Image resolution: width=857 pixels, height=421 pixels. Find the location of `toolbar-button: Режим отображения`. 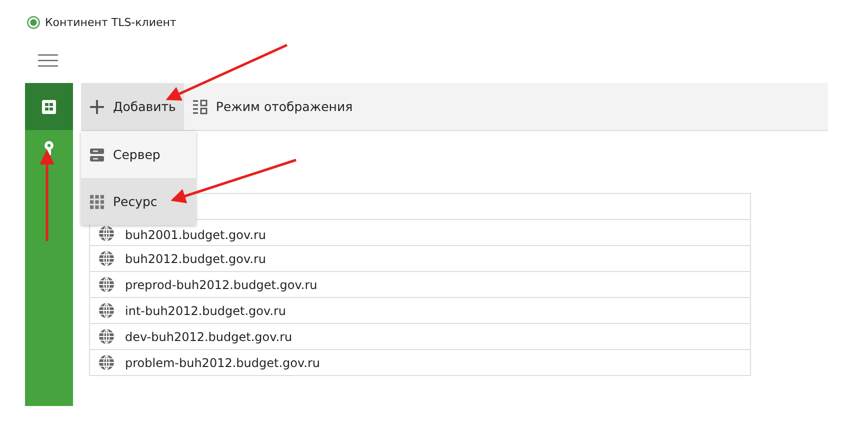

toolbar-button: Режим отображения is located at coordinates (272, 106).